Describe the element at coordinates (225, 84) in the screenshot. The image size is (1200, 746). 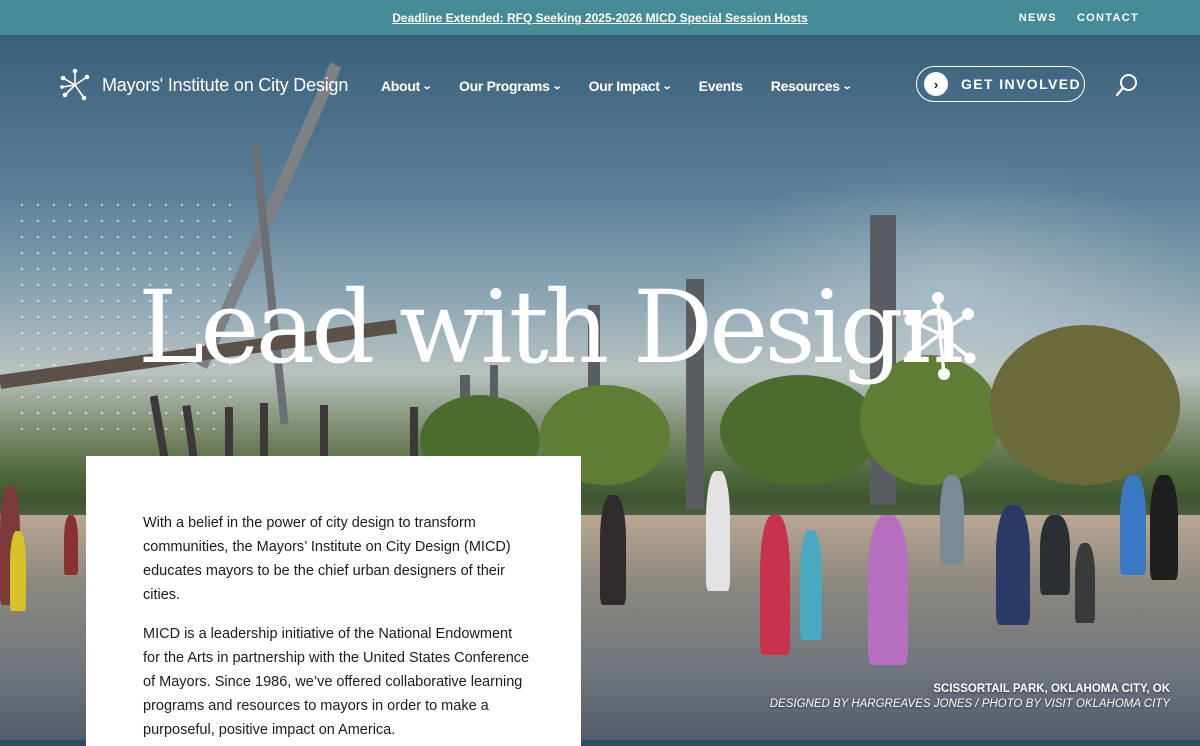
I see `logo-text: Mayors' Institute on City Design` at that location.